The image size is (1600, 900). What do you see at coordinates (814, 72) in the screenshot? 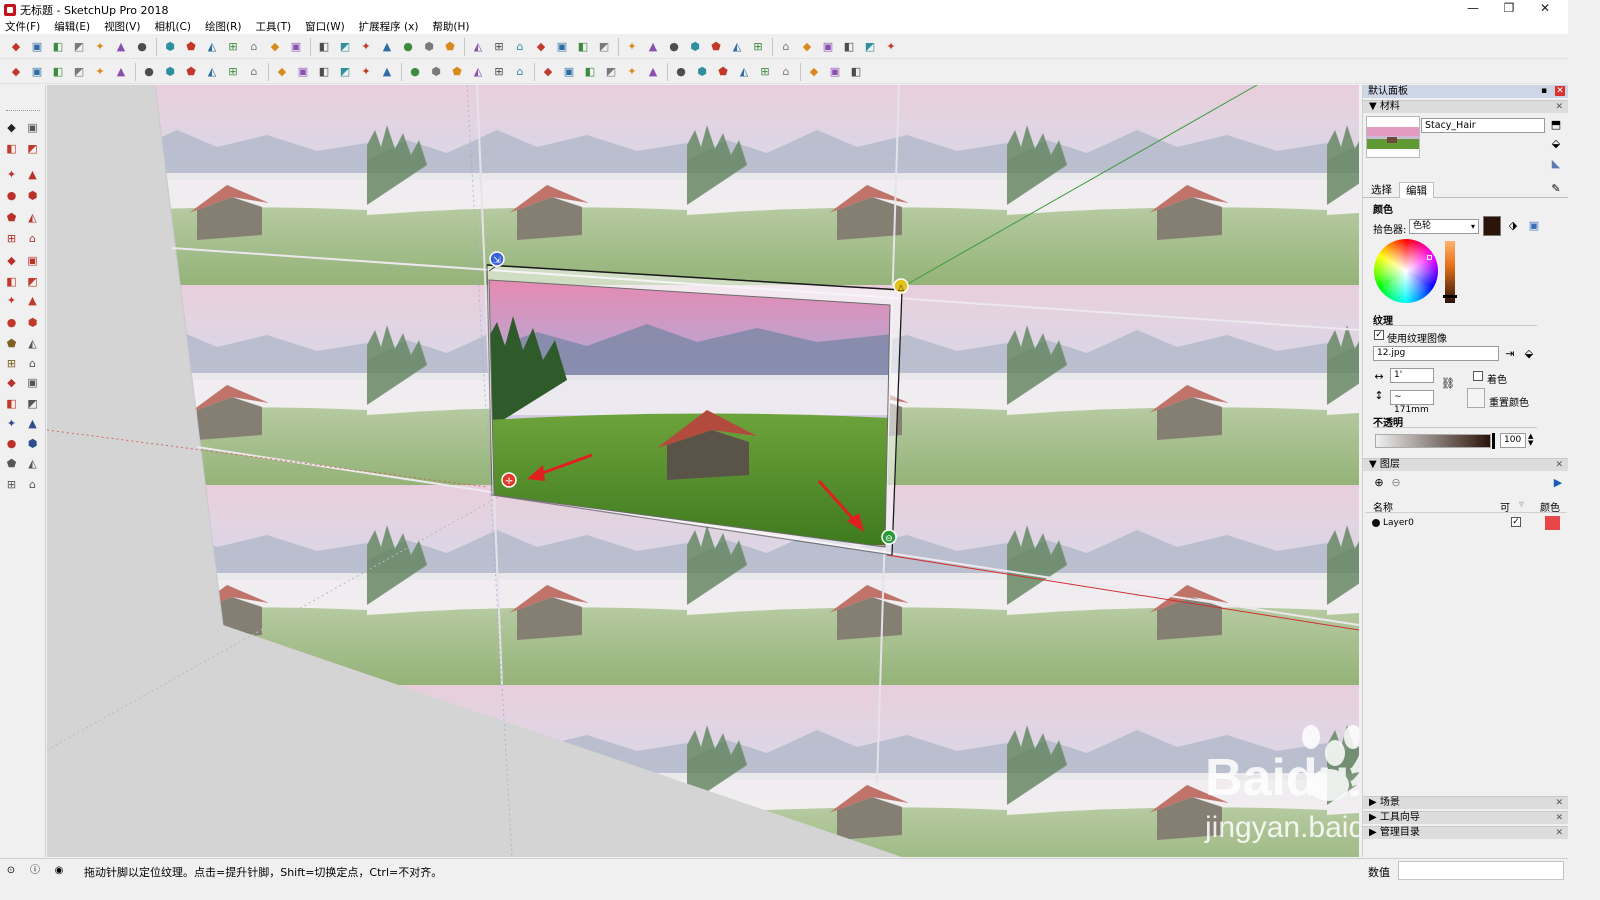
I see `text-icon: ◆` at bounding box center [814, 72].